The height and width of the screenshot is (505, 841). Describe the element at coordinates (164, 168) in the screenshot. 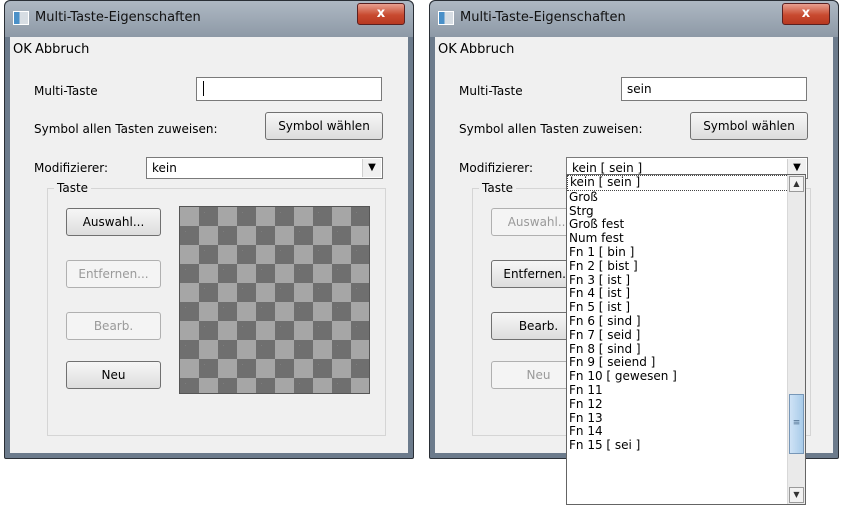

I see `modifier-value: kein` at that location.